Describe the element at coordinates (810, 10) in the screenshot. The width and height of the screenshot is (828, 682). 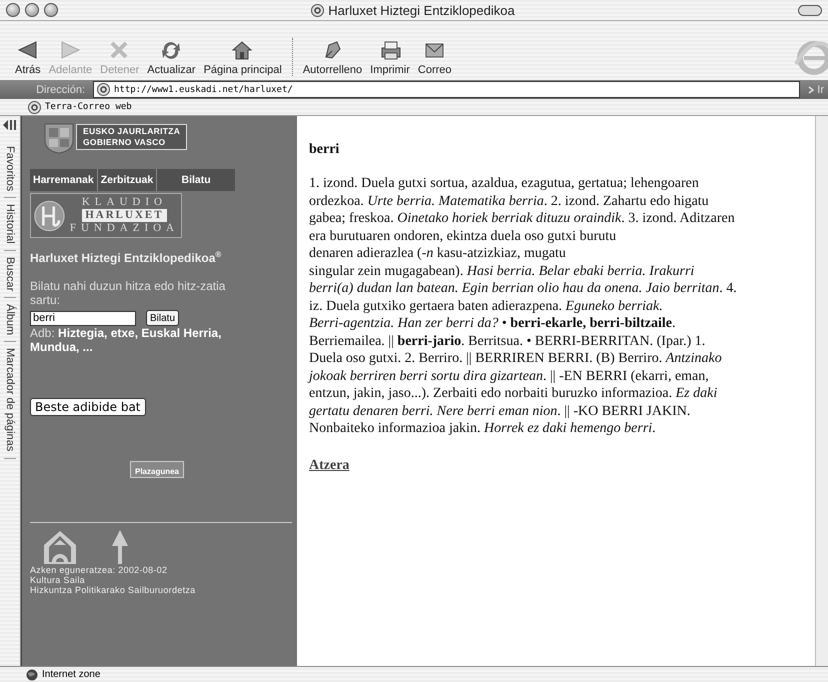
I see `toolbar-toggle-button` at that location.